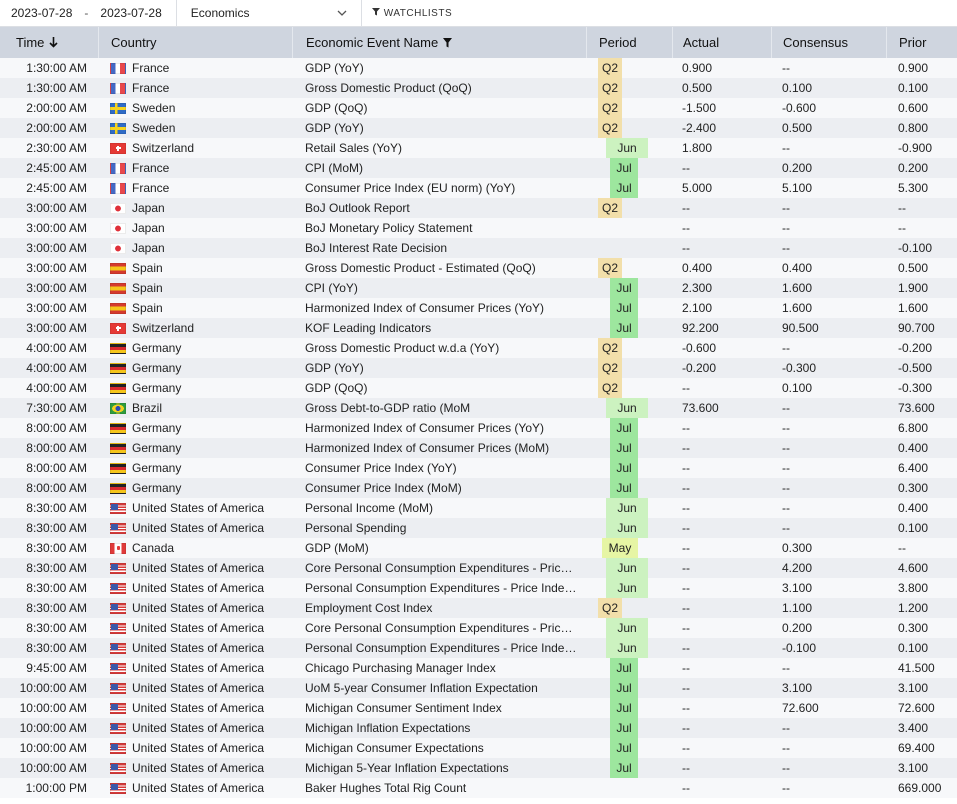  I want to click on watchlists-button: WATCHLISTS, so click(407, 13).